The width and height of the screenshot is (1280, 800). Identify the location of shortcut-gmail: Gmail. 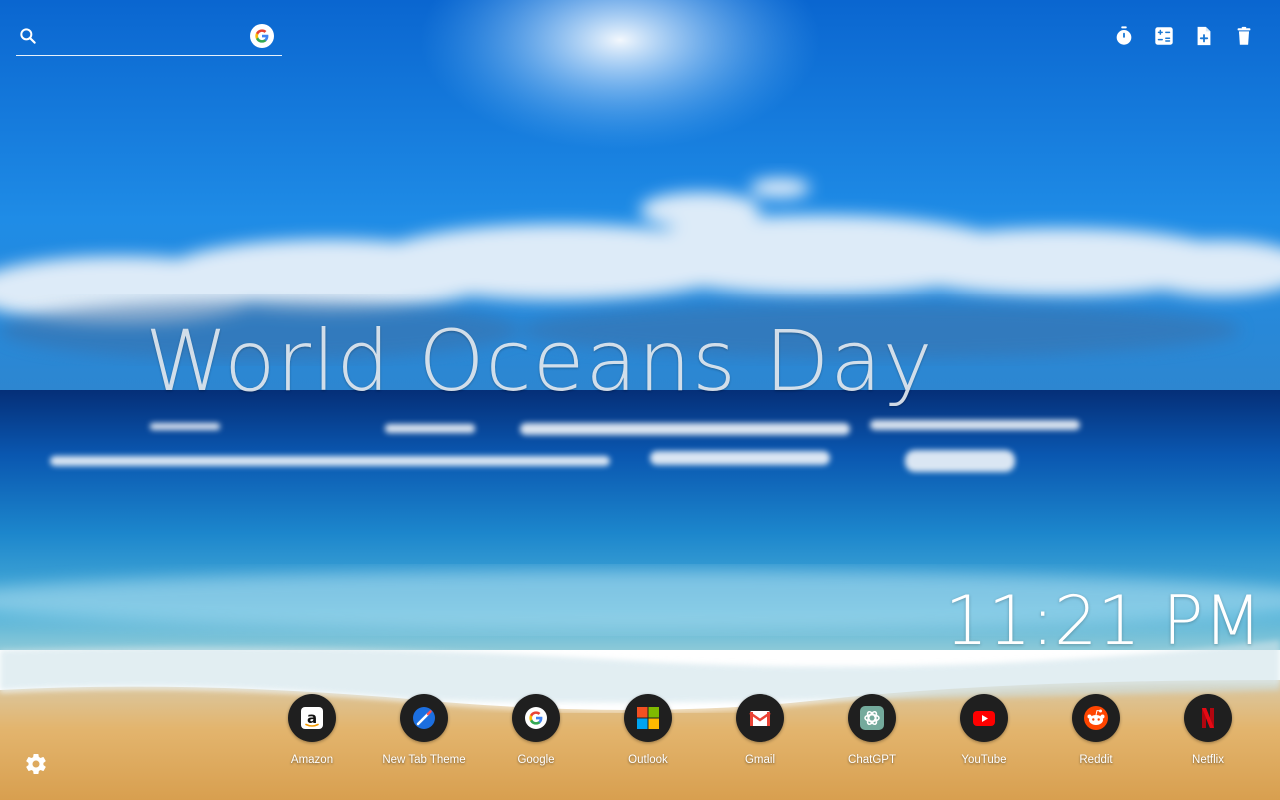
(760, 730).